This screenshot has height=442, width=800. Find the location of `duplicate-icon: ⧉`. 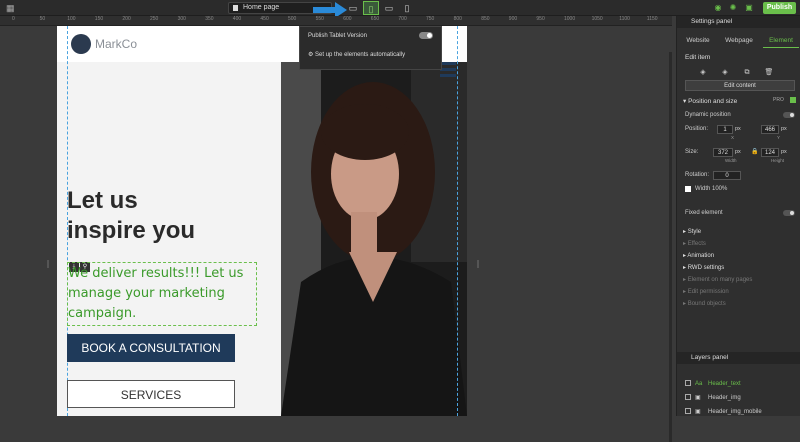

duplicate-icon: ⧉ is located at coordinates (747, 73).